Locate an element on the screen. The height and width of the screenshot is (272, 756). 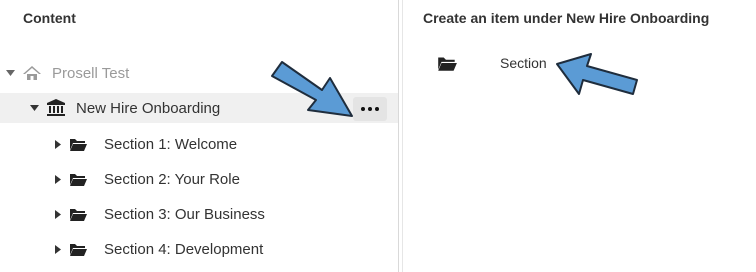
tree-item-new-hire-onboarding: New Hire Onboarding is located at coordinates (124, 108).